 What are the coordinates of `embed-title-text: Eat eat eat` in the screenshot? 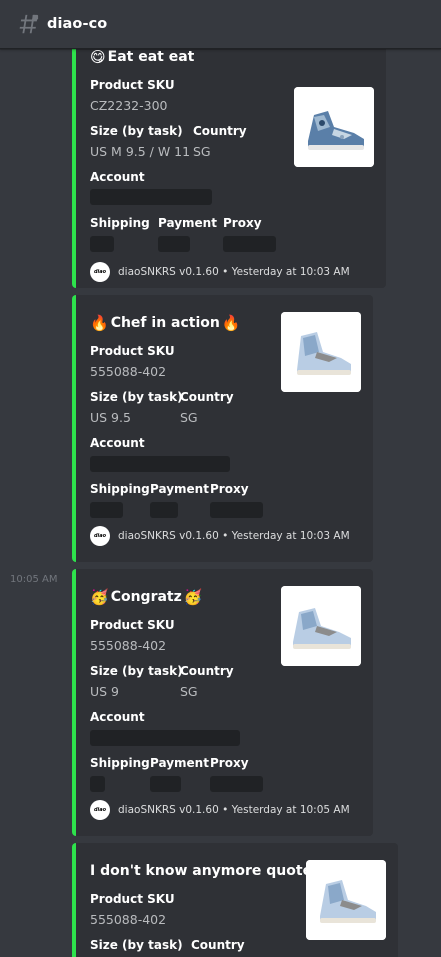 It's located at (151, 57).